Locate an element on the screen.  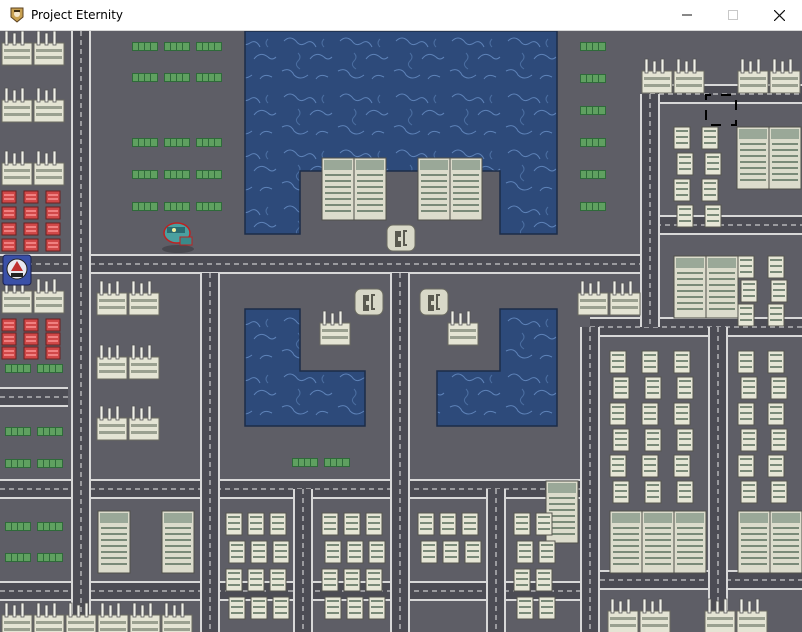
minimize-icon is located at coordinates (687, 15).